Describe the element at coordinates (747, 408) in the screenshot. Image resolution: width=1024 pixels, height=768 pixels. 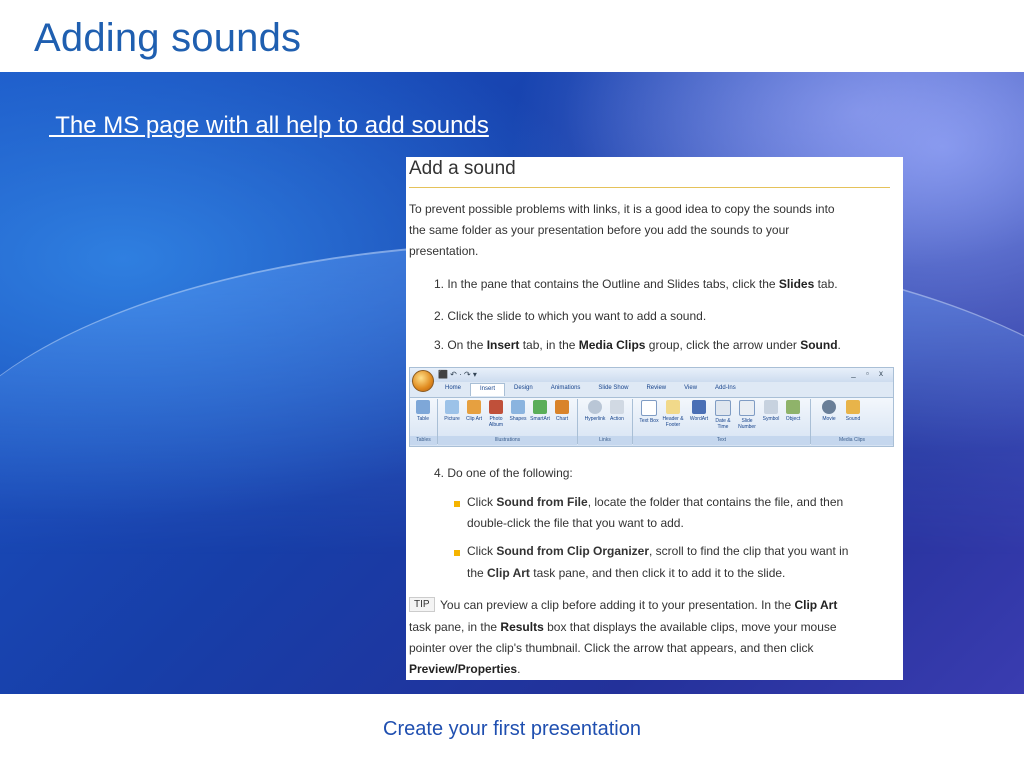
I see `slide-number-icon` at that location.